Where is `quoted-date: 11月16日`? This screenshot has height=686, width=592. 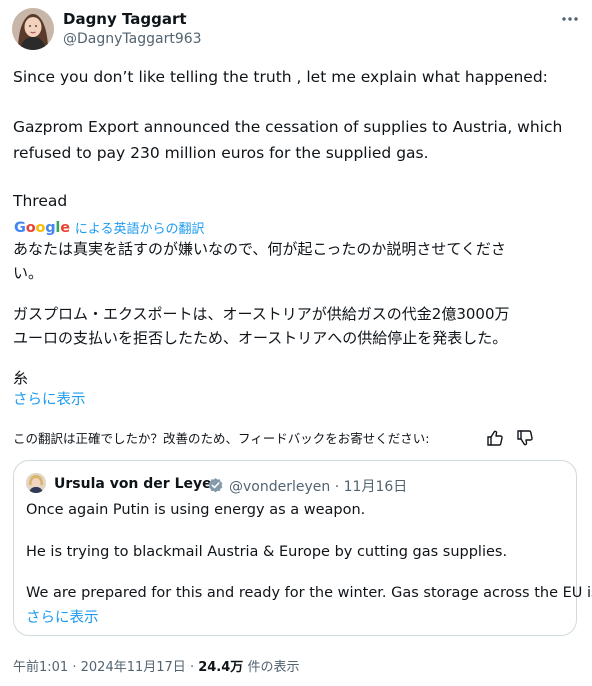
quoted-date: 11月16日 is located at coordinates (375, 487).